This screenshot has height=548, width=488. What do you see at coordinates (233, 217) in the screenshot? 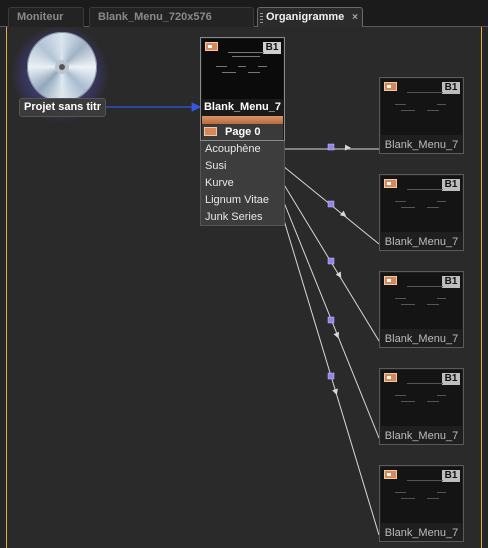
I see `button-item-junk-series: Junk Series` at bounding box center [233, 217].